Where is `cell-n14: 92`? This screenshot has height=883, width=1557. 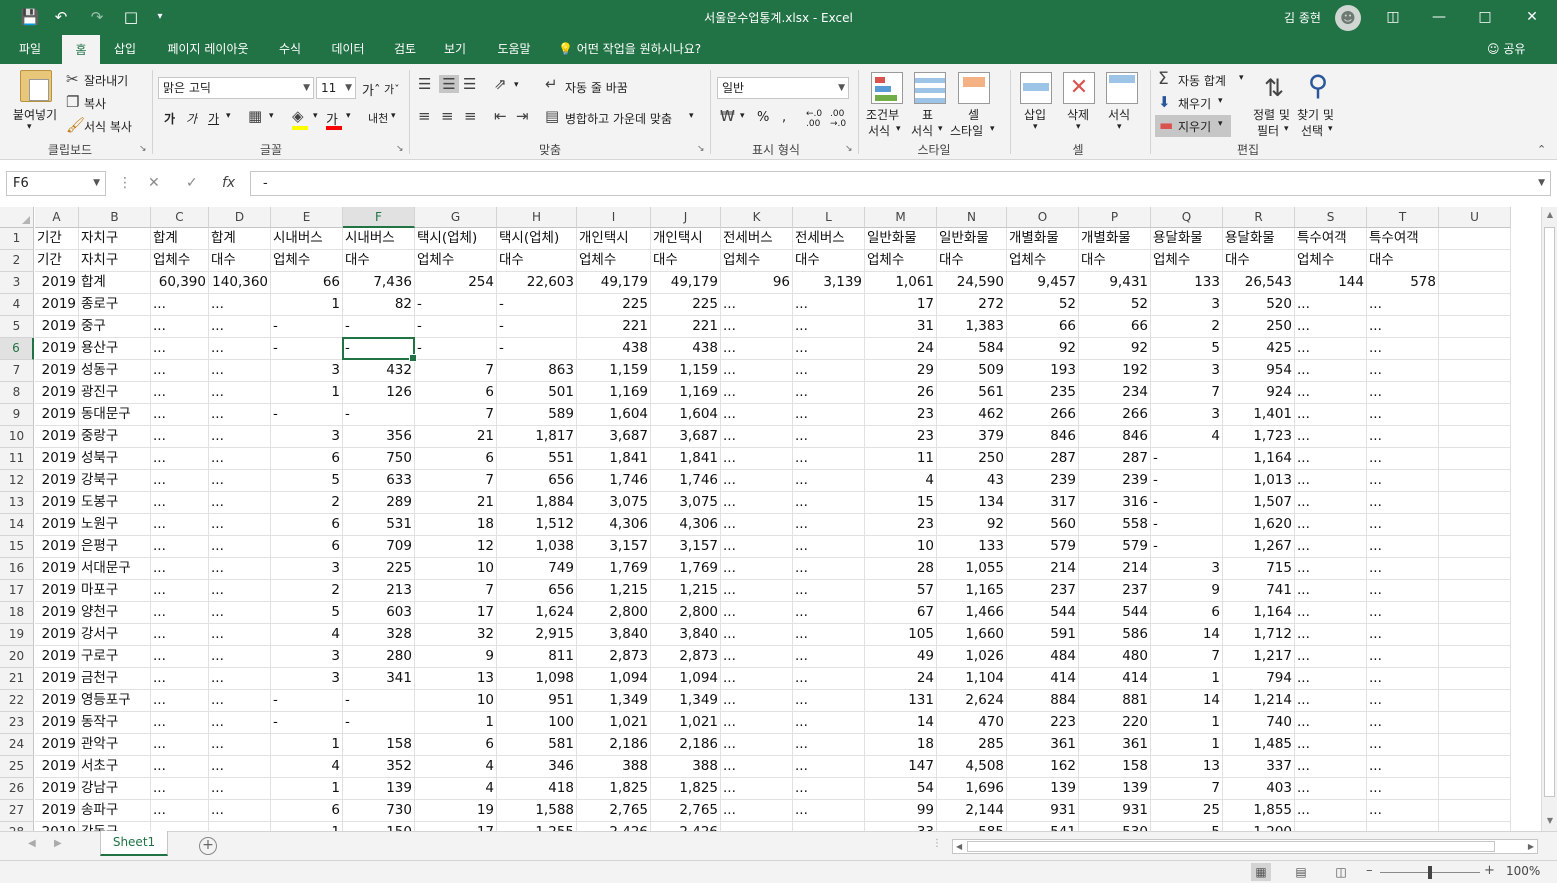 cell-n14: 92 is located at coordinates (972, 525).